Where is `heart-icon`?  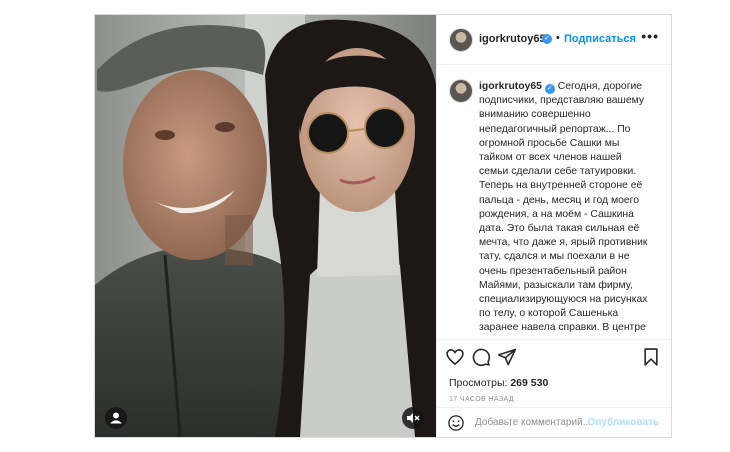 heart-icon is located at coordinates (455, 357).